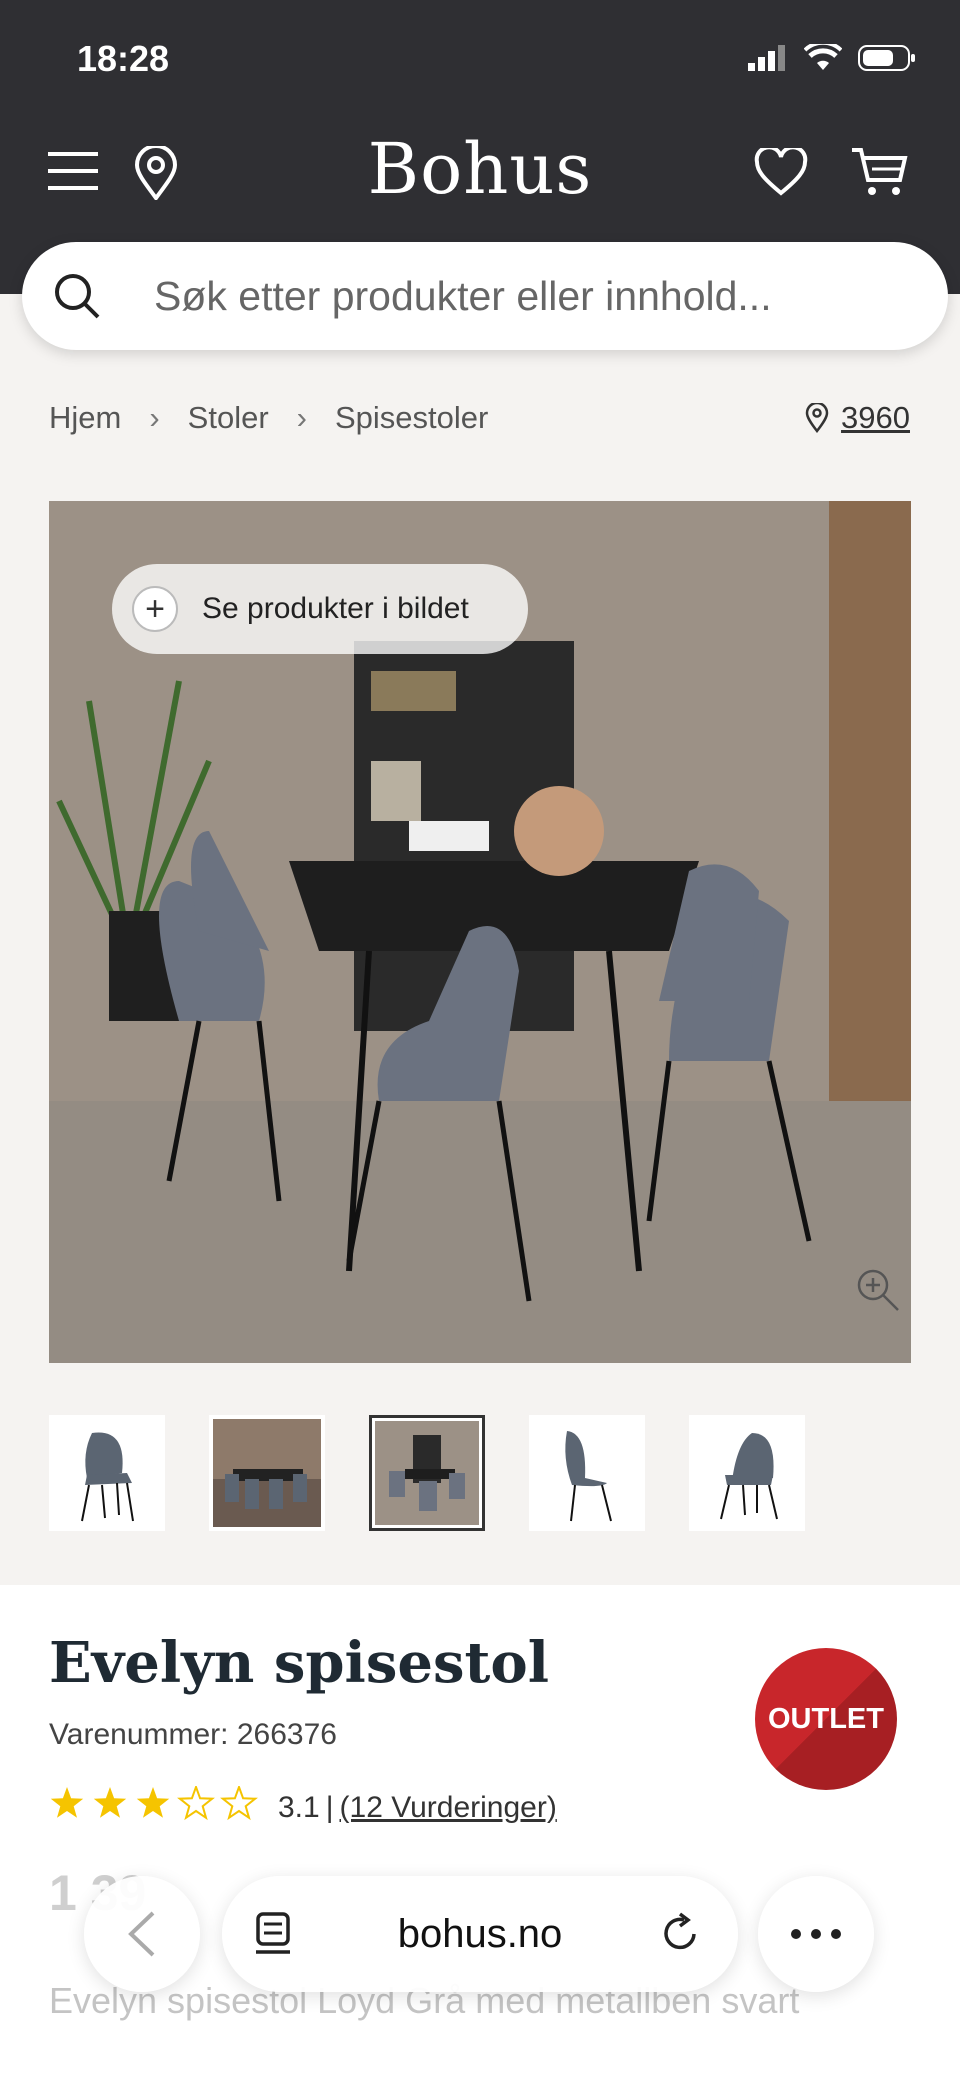 The height and width of the screenshot is (2078, 960). I want to click on browser-url: bohus.no, so click(480, 1934).